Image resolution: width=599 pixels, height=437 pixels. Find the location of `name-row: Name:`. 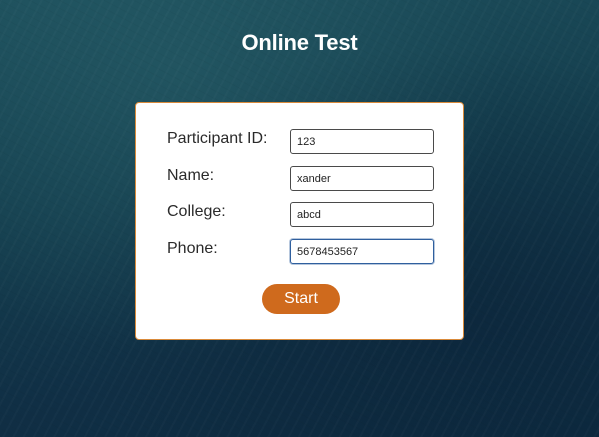

name-row: Name: is located at coordinates (301, 178).